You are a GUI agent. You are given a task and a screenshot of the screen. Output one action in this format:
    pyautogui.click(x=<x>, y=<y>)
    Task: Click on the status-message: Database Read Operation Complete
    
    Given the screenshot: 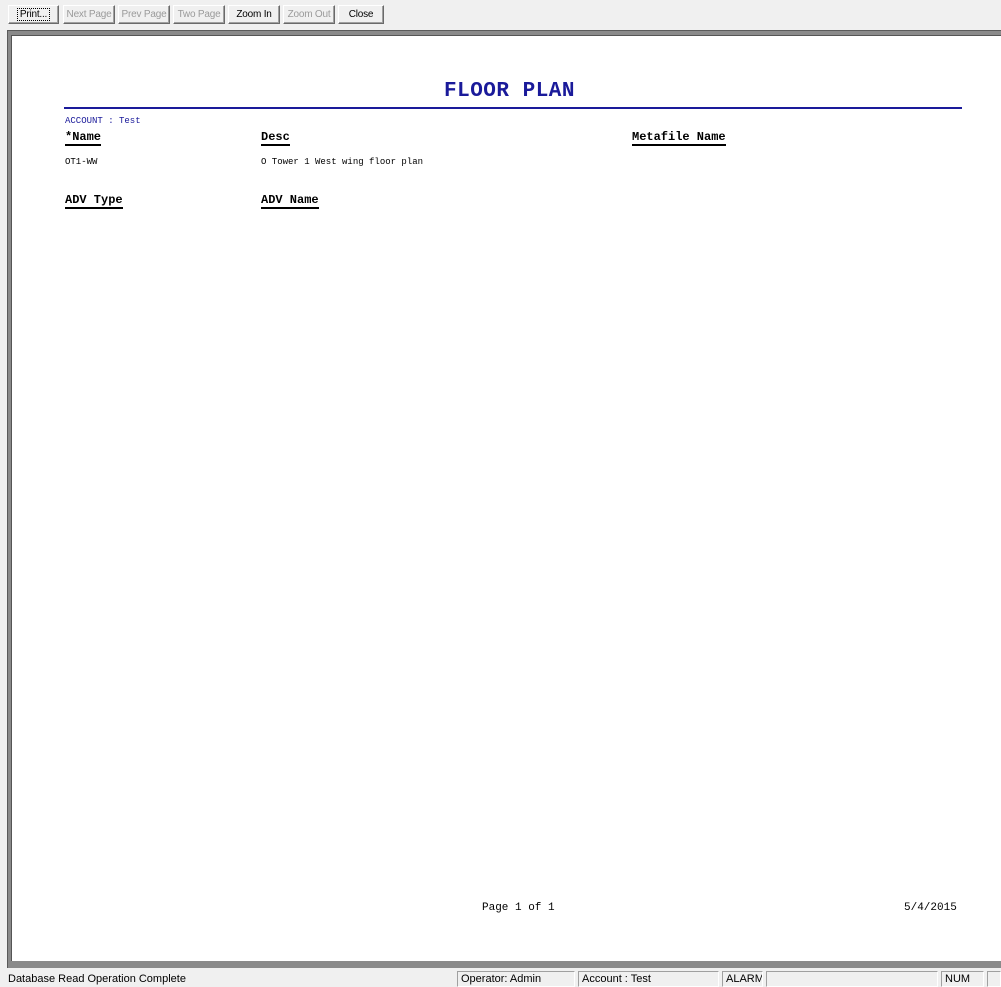 What is the action you would take?
    pyautogui.click(x=97, y=979)
    